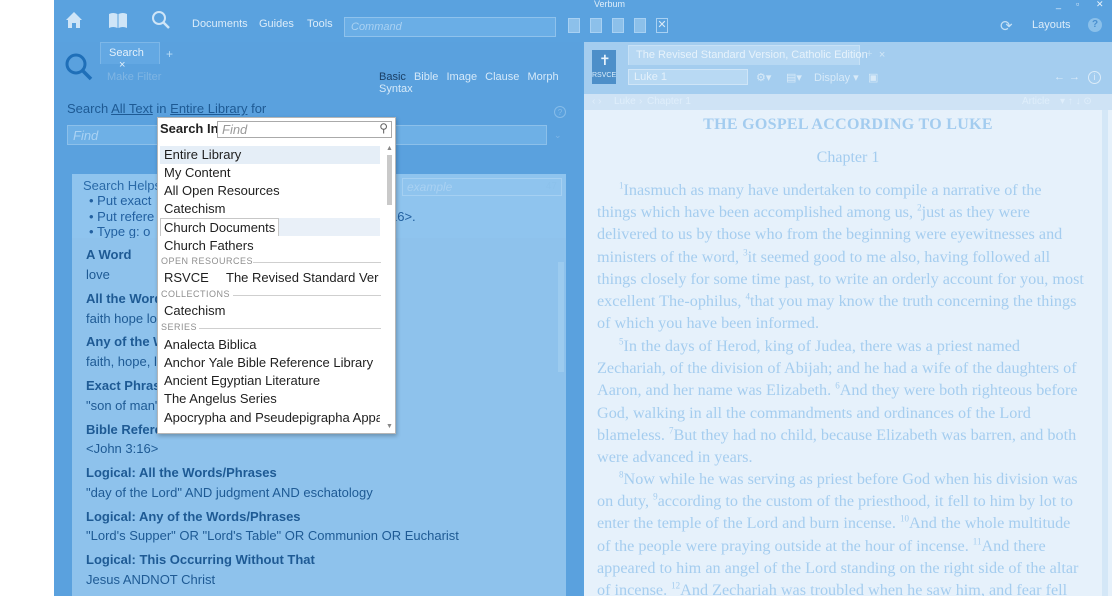 The image size is (1112, 596). Describe the element at coordinates (596, 25) in the screenshot. I see `layout-two-icon` at that location.